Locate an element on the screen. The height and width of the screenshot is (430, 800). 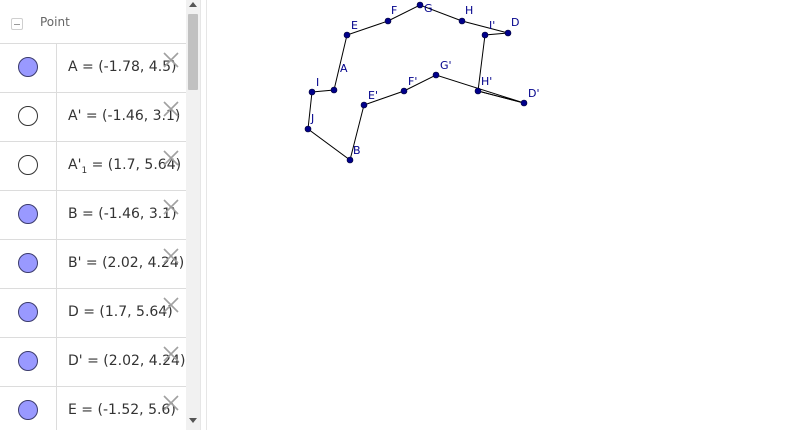
algebra-row: B' = (2.02, 4.24) is located at coordinates (93, 264).